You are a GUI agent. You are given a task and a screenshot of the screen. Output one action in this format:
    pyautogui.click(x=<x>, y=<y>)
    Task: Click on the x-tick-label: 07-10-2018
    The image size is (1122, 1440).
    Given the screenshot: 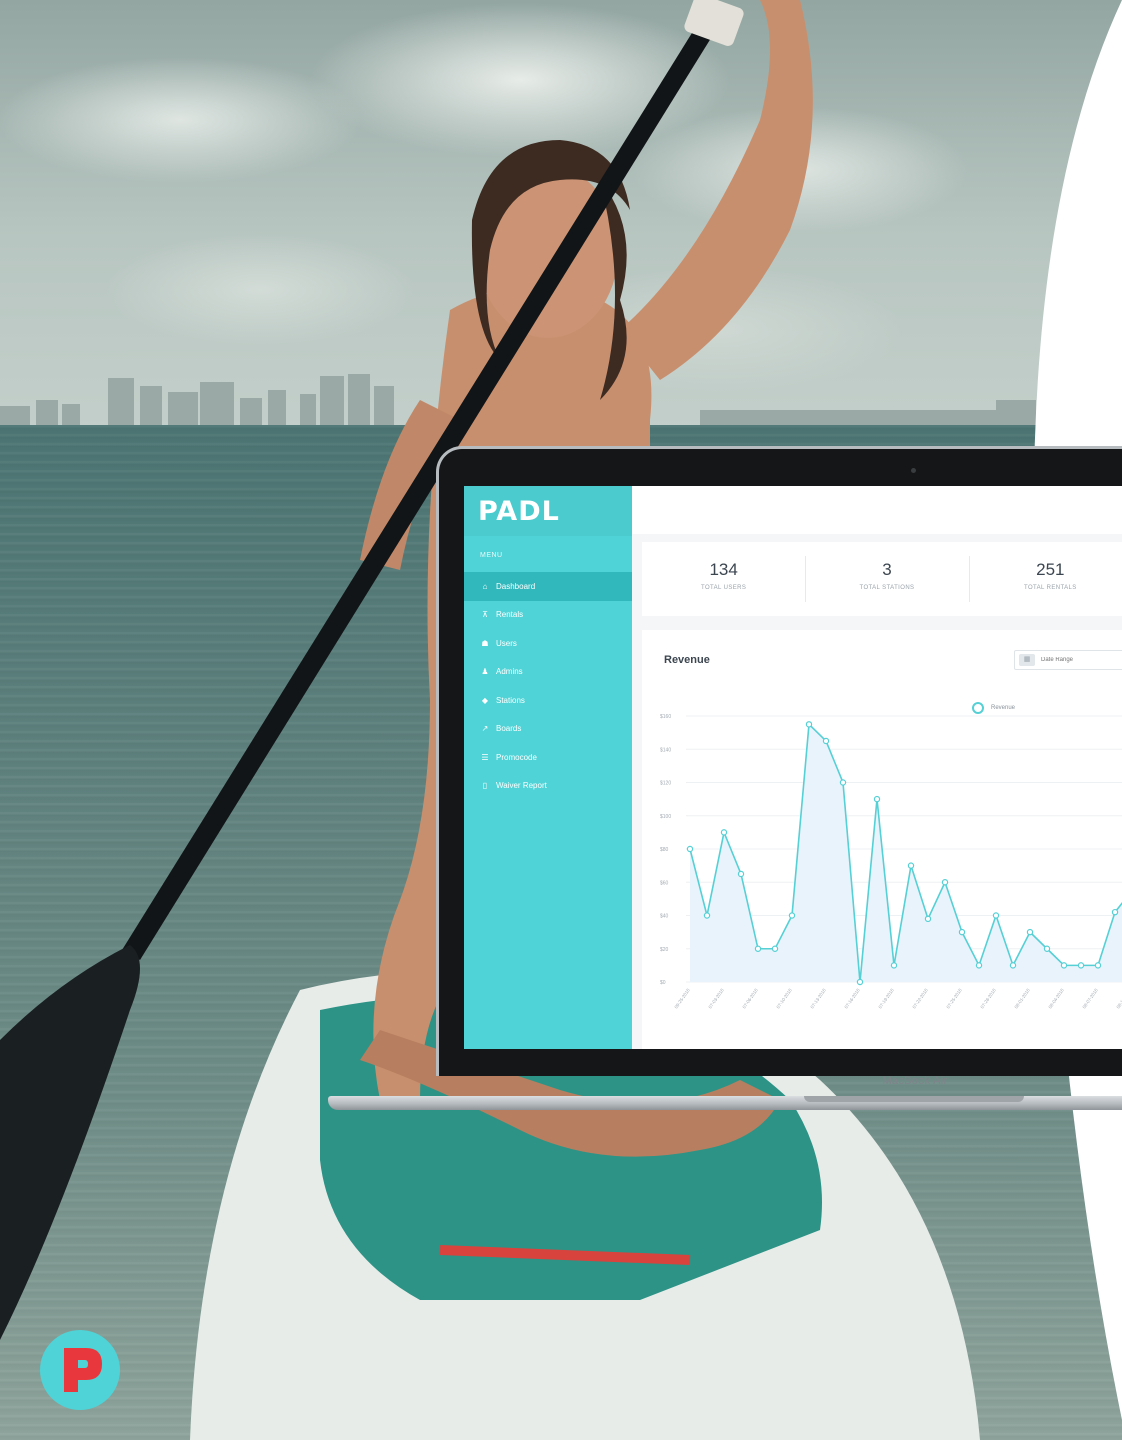 What is the action you would take?
    pyautogui.click(x=785, y=998)
    